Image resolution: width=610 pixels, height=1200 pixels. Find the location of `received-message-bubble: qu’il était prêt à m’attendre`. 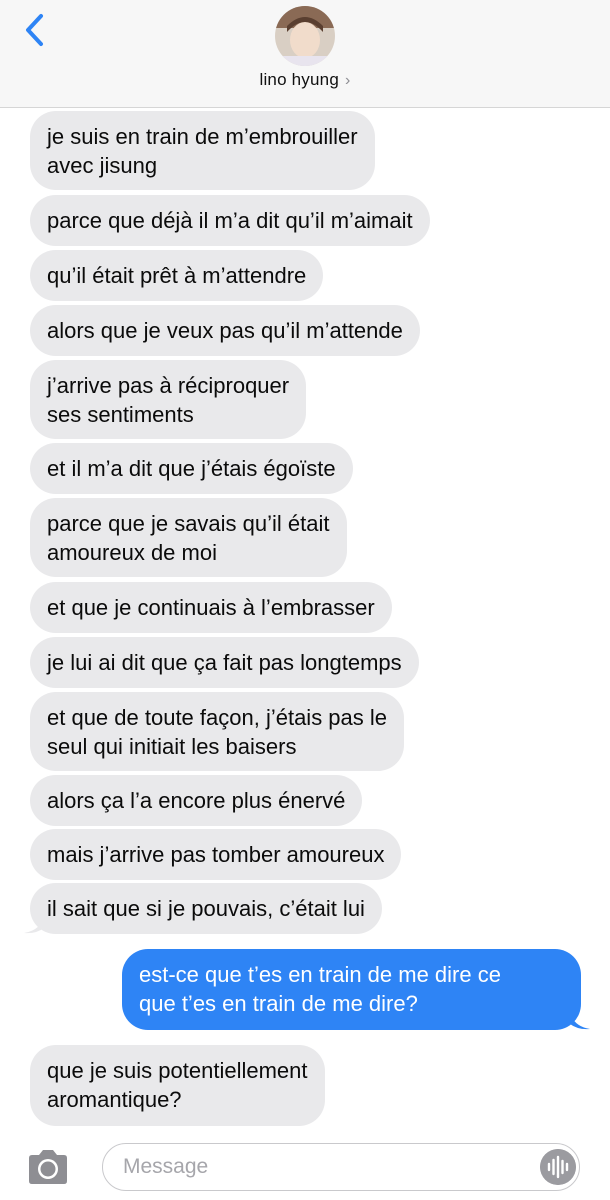

received-message-bubble: qu’il était prêt à m’attendre is located at coordinates (177, 275).